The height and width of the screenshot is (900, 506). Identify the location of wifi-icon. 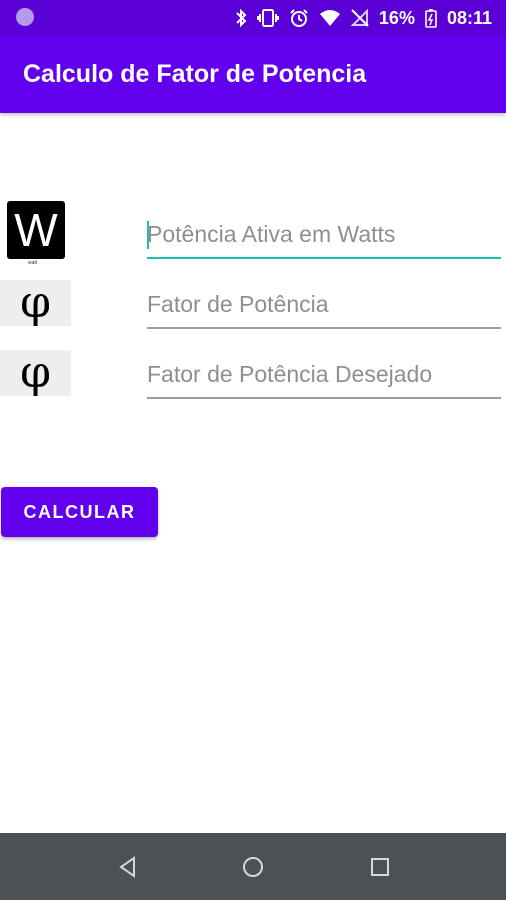
(329, 18).